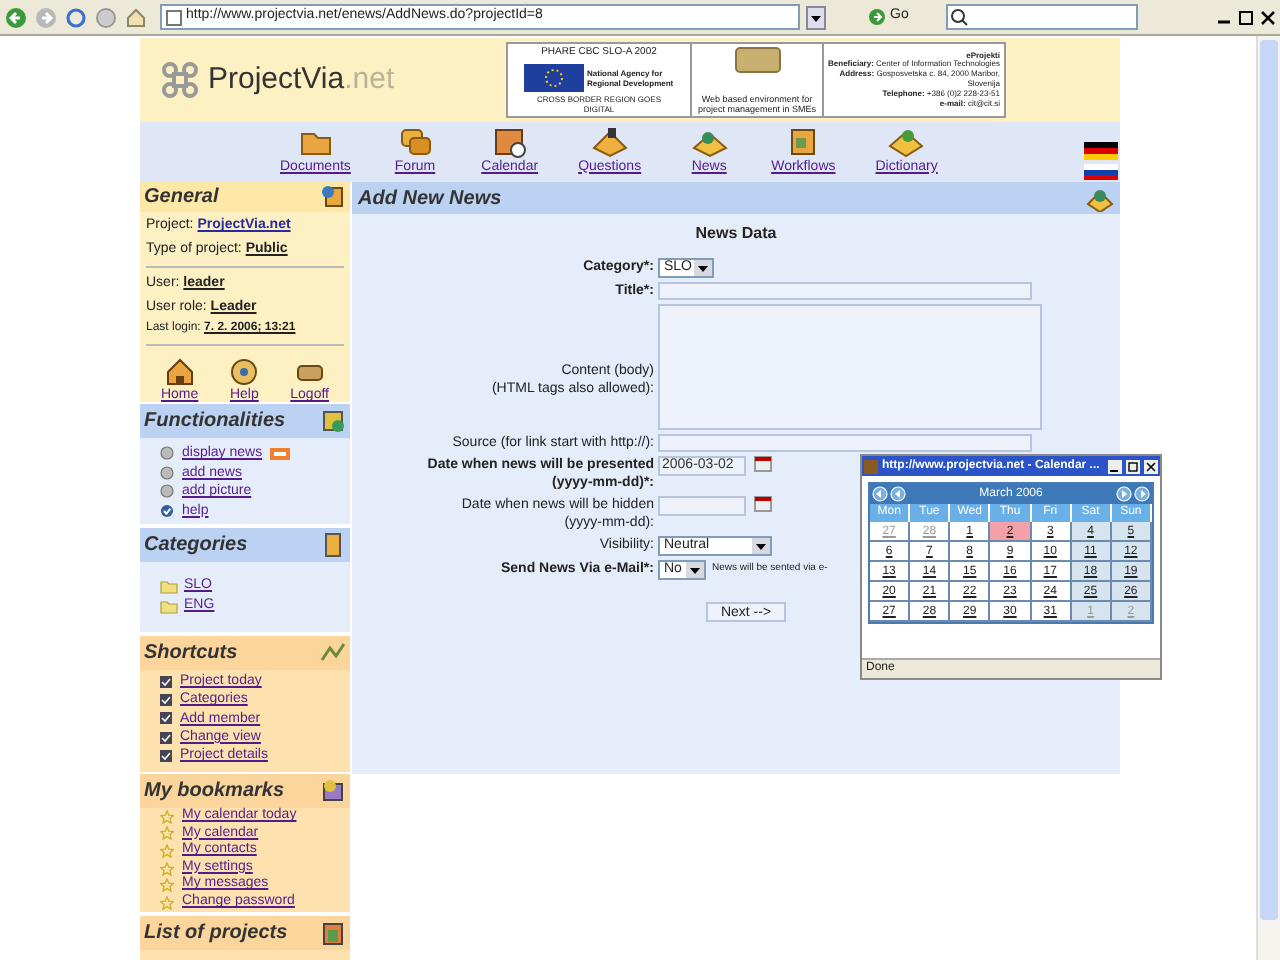 The image size is (1280, 960). What do you see at coordinates (959, 17) in the screenshot?
I see `search-icon` at bounding box center [959, 17].